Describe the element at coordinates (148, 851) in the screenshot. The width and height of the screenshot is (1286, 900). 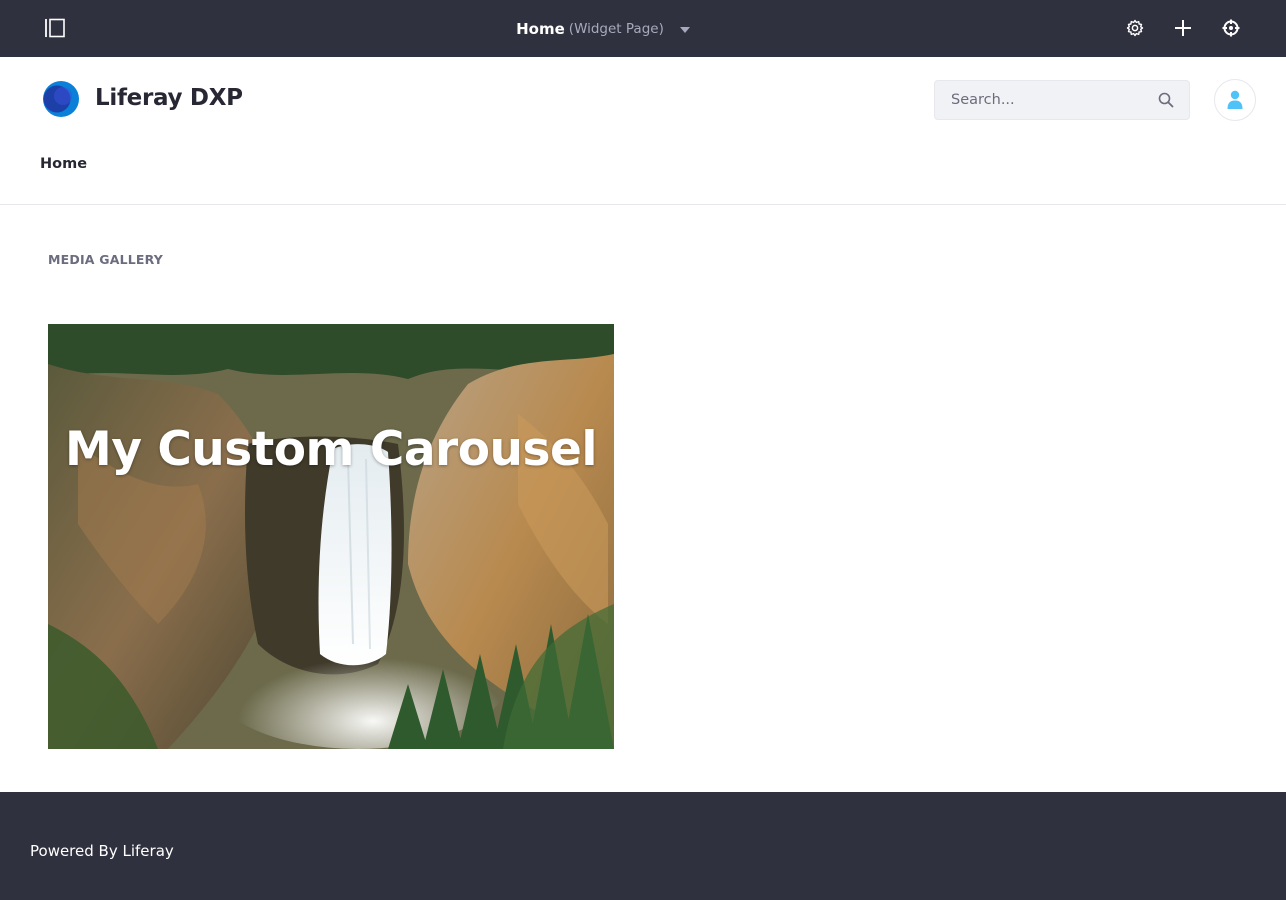
I see `footer-liferay-link: Liferay` at that location.